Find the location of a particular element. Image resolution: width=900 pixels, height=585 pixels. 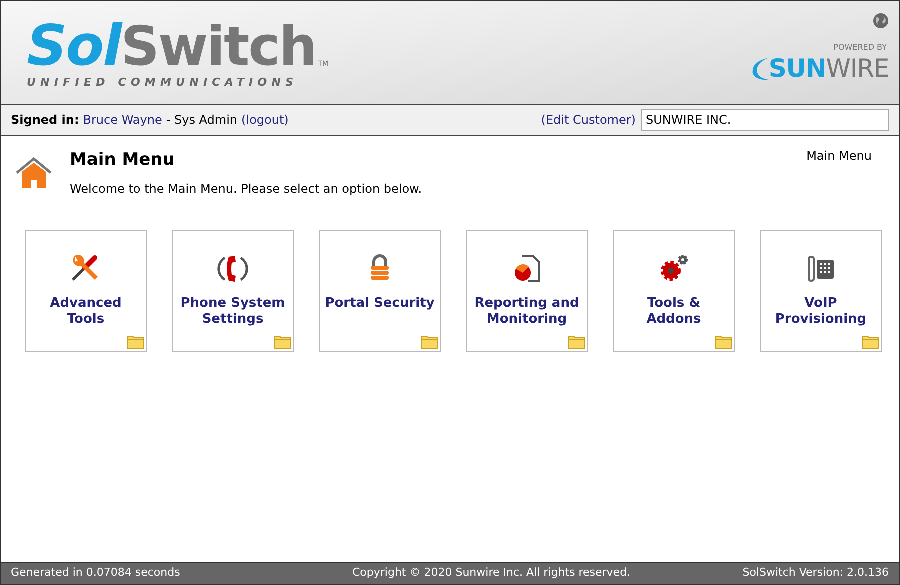

generation-time-text: Generated in 0.07084 seconds is located at coordinates (95, 573).